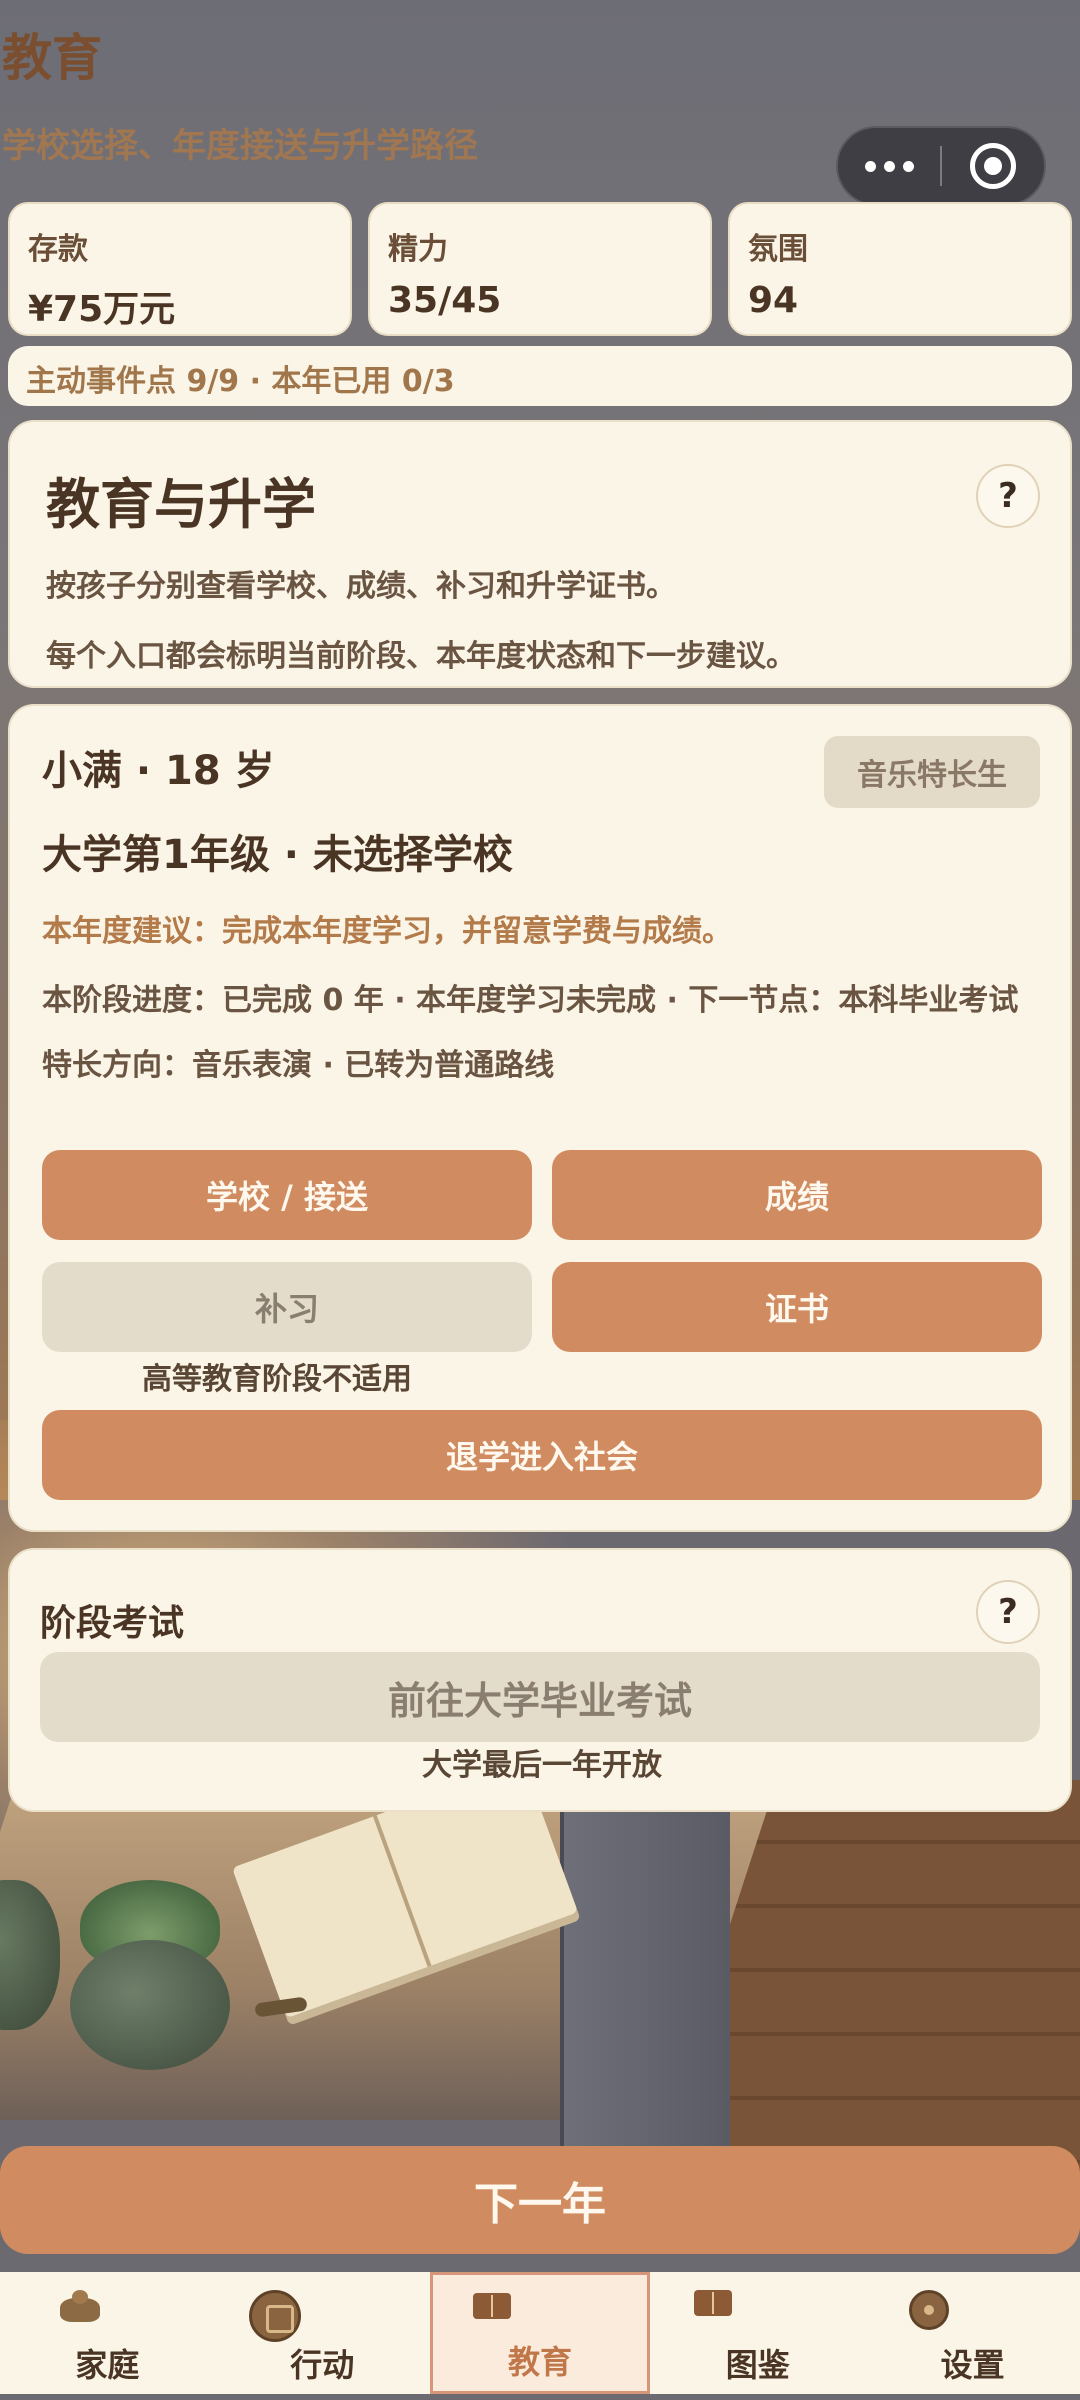 Image resolution: width=1080 pixels, height=2400 pixels. Describe the element at coordinates (445, 300) in the screenshot. I see `stat-energy-value: 35/45` at that location.